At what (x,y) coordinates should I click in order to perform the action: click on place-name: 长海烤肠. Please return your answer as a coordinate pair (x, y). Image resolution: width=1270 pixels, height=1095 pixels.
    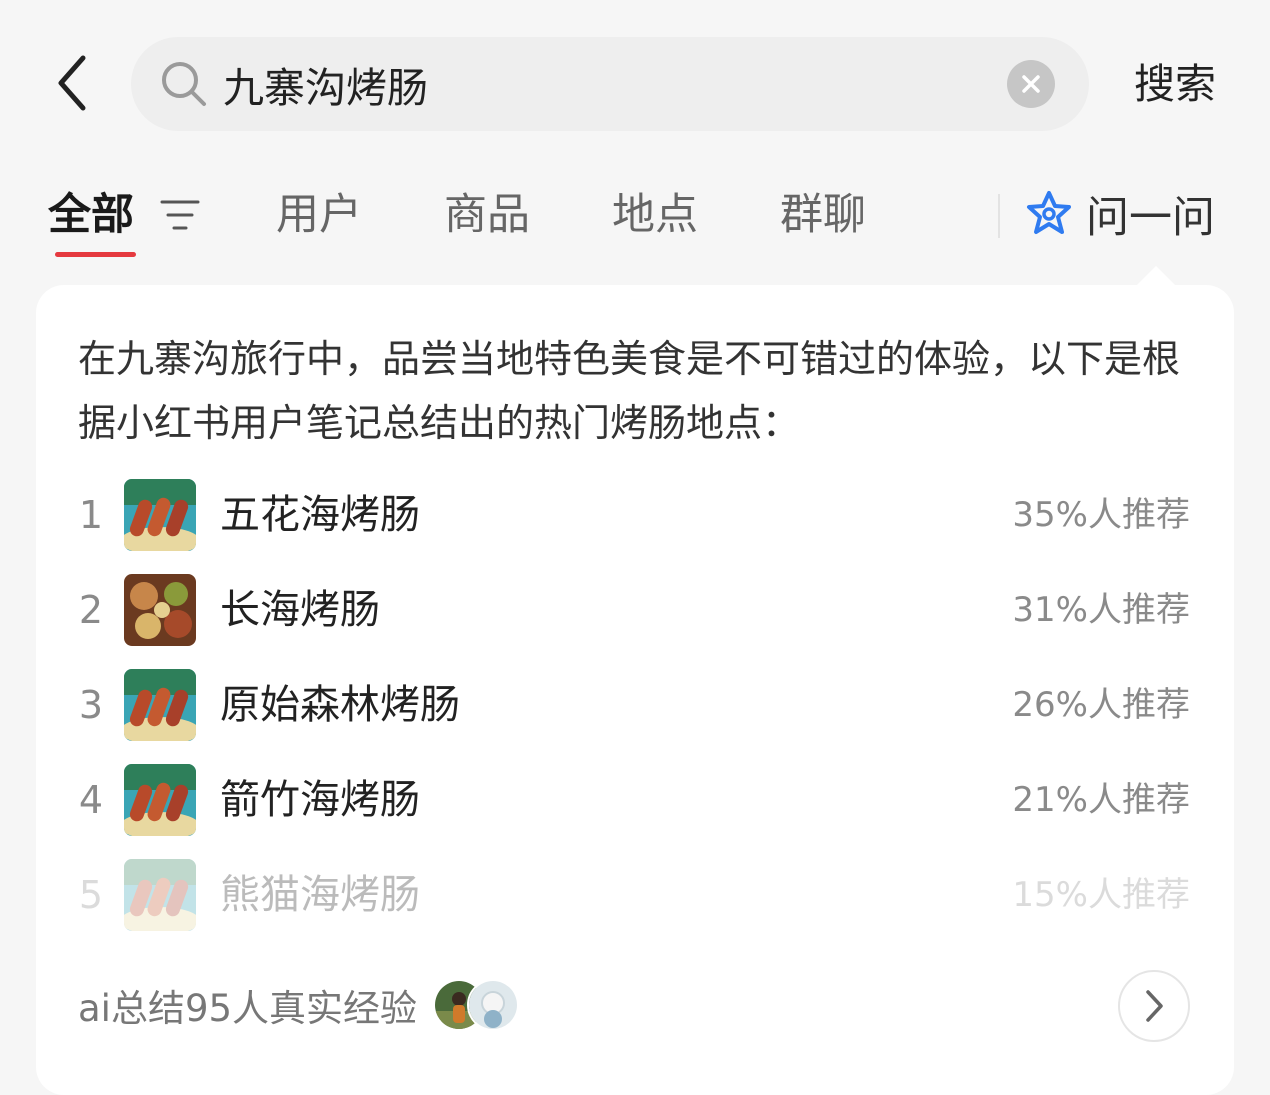
    Looking at the image, I should click on (300, 610).